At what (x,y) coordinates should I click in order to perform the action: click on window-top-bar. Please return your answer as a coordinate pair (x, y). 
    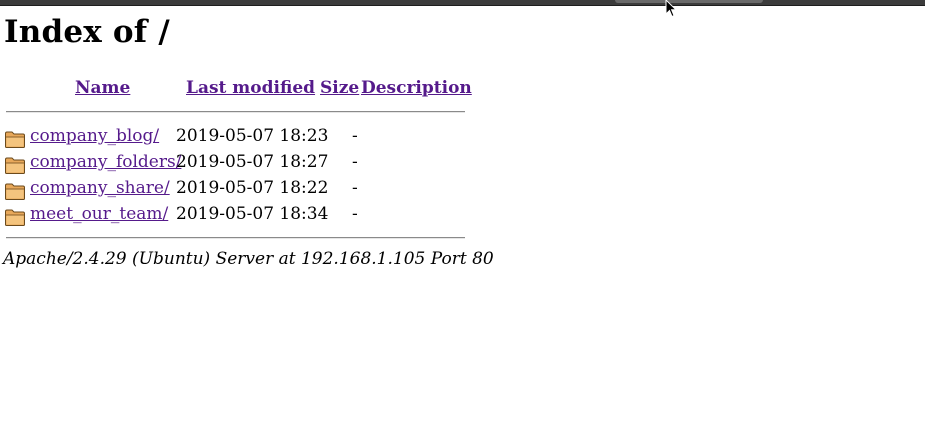
    Looking at the image, I should click on (462, 3).